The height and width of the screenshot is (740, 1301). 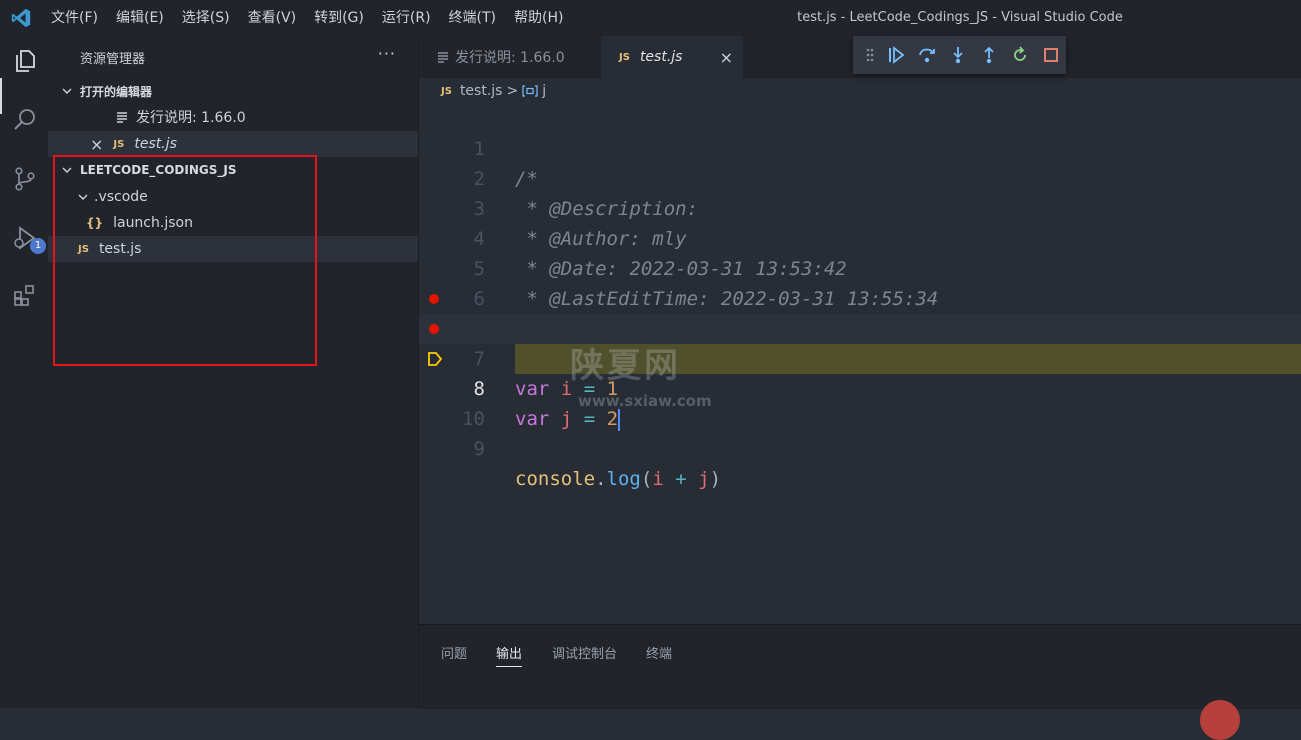 I want to click on code-text: console.log(i + j), so click(x=618, y=479).